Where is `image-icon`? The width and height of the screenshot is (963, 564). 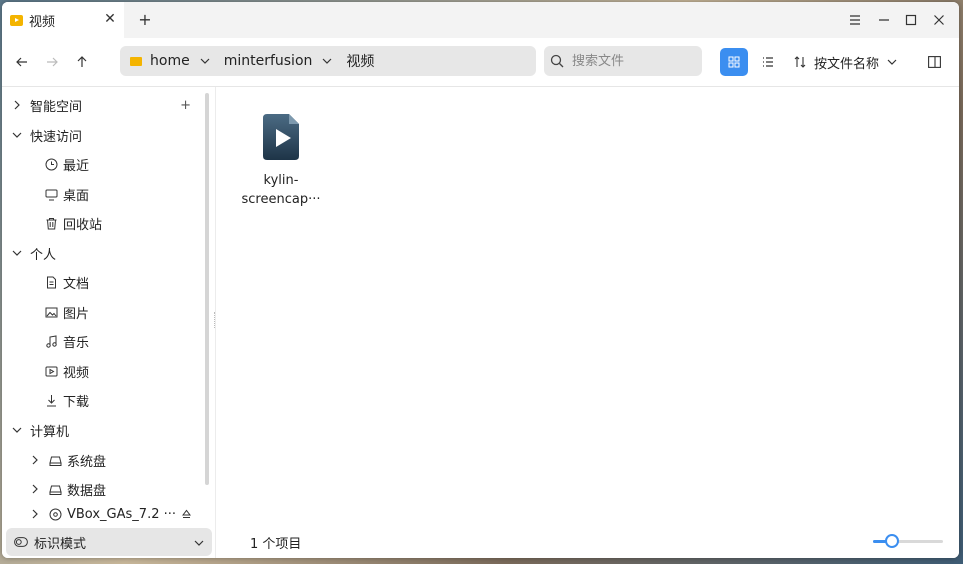
image-icon is located at coordinates (51, 312).